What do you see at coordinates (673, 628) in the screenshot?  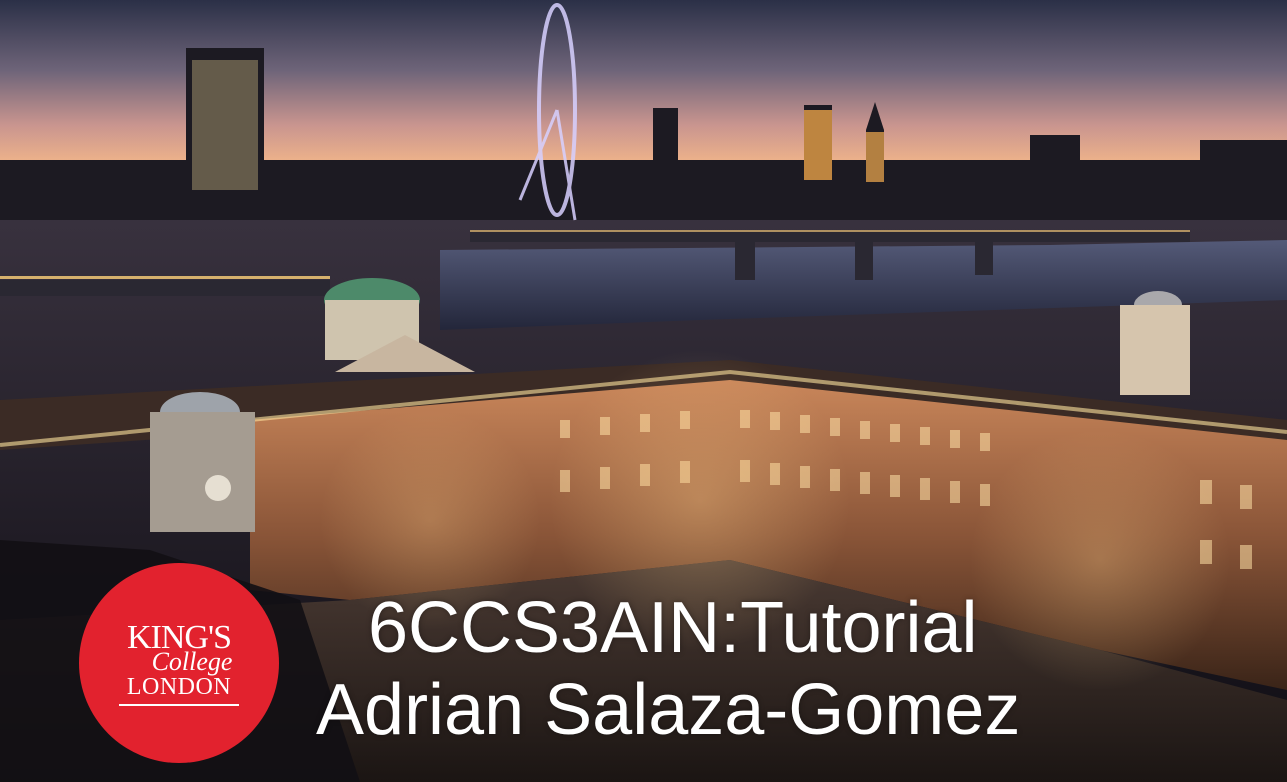 I see `slide-title: 6CCS3AIN:Tutorial` at bounding box center [673, 628].